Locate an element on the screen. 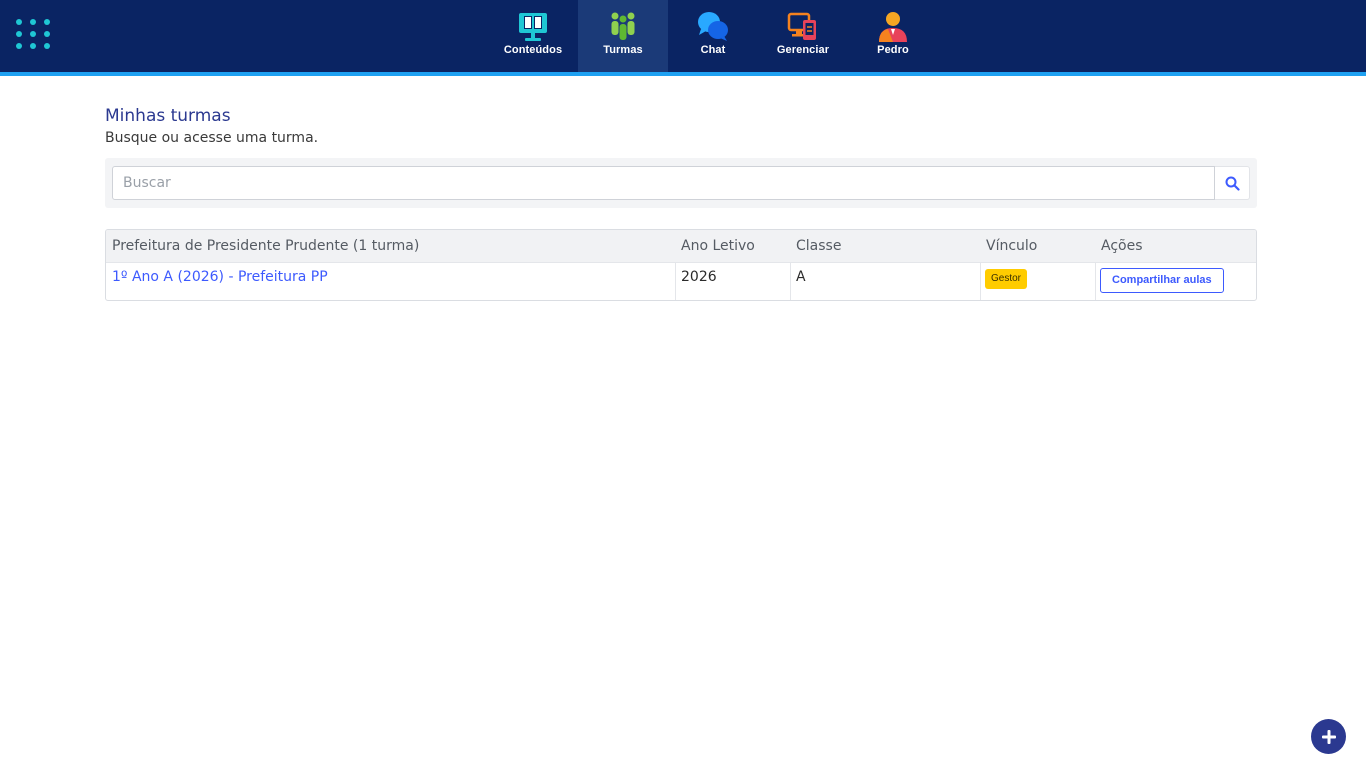 Image resolution: width=1366 pixels, height=768 pixels. status-badge: Gestor is located at coordinates (1006, 279).